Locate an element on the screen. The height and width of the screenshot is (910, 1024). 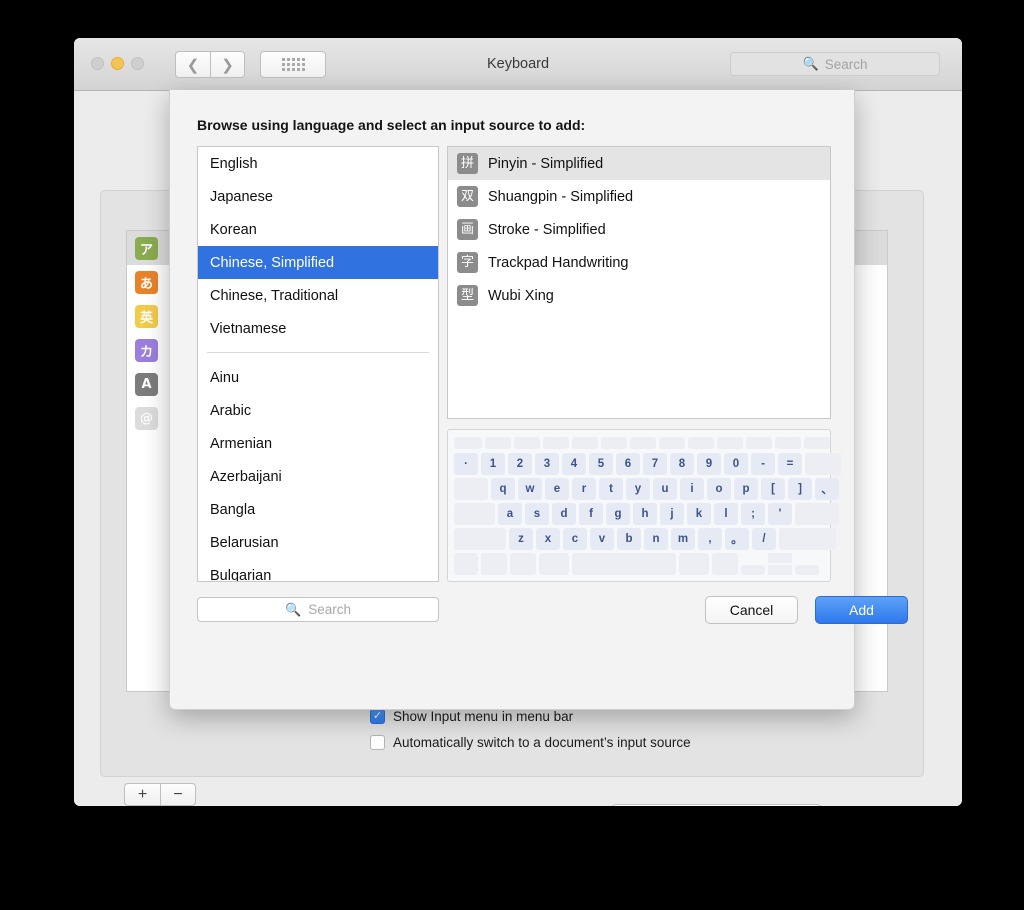
show-input-menu-checkbox-row: ✓ Show Input menu in menu bar is located at coordinates (471, 716).